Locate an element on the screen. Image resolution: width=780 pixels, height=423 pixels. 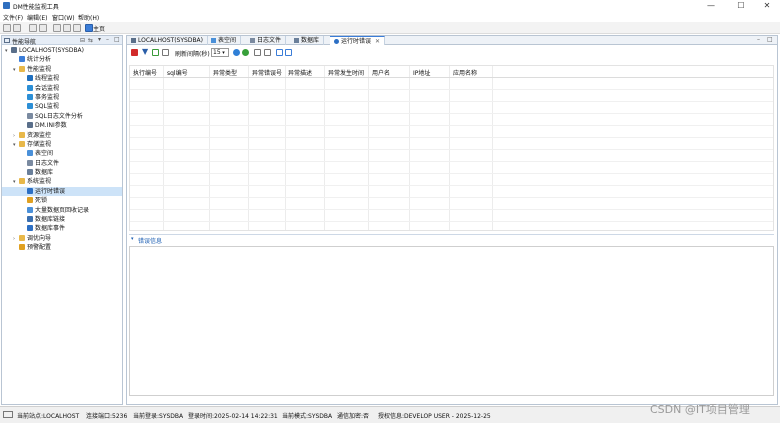
tree-item: 统计分析 is located at coordinates (62, 59).